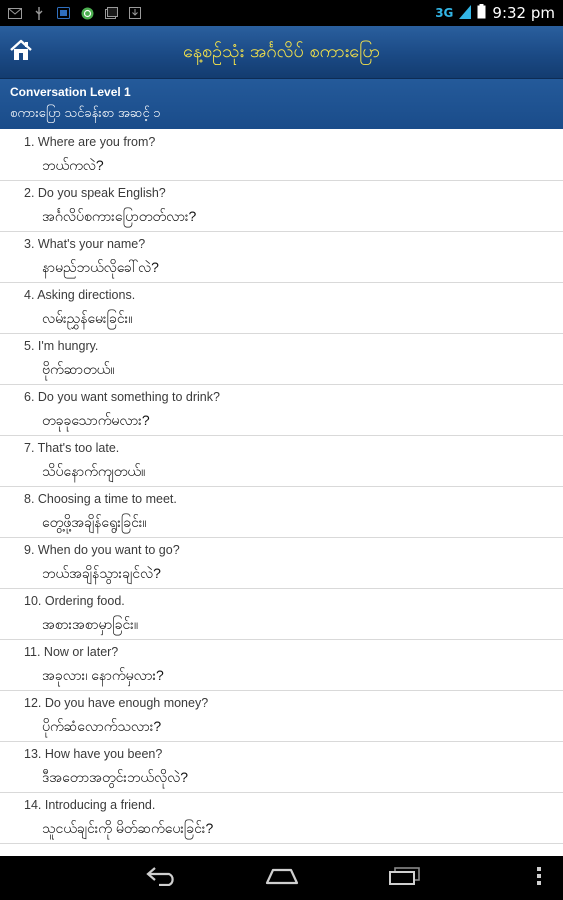  Describe the element at coordinates (465, 13) in the screenshot. I see `signal-icon` at that location.